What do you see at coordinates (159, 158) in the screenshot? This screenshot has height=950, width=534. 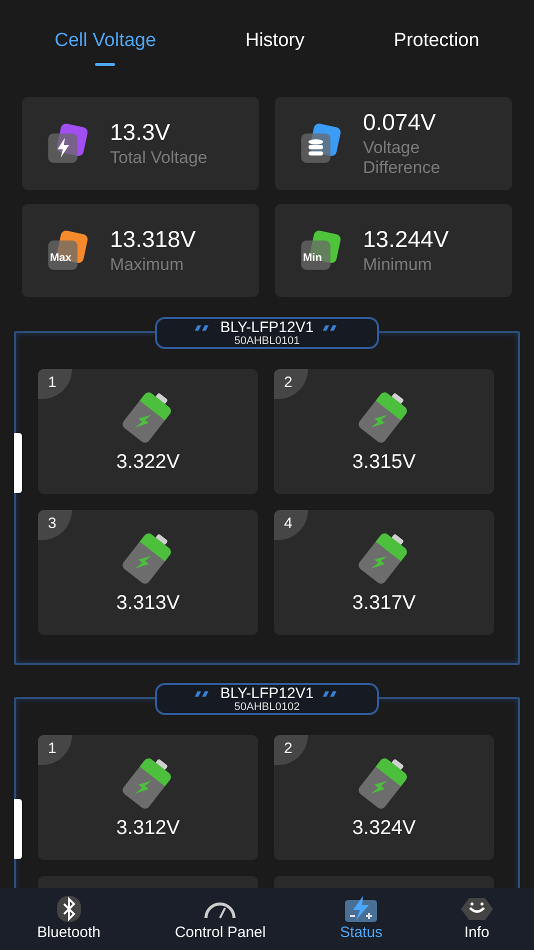 I see `stat-label: Total Voltage` at bounding box center [159, 158].